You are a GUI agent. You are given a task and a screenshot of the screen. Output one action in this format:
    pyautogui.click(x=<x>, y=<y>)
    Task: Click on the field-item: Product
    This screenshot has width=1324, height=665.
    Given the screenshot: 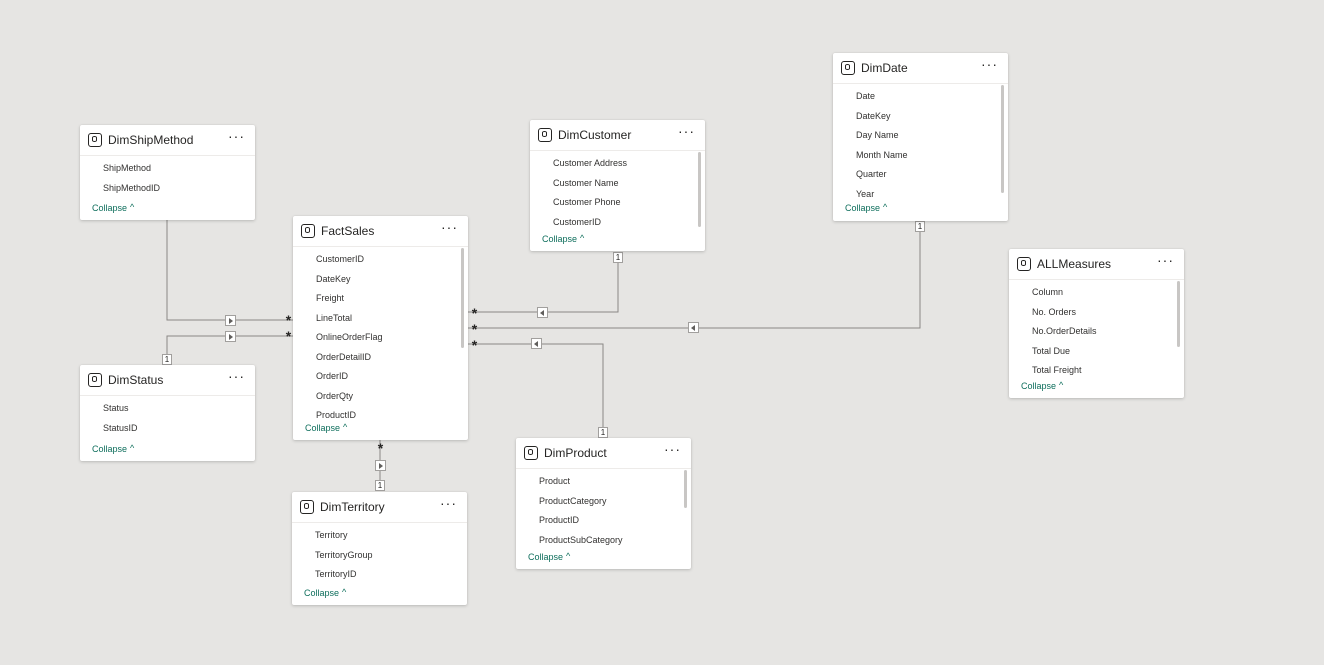 What is the action you would take?
    pyautogui.click(x=598, y=482)
    